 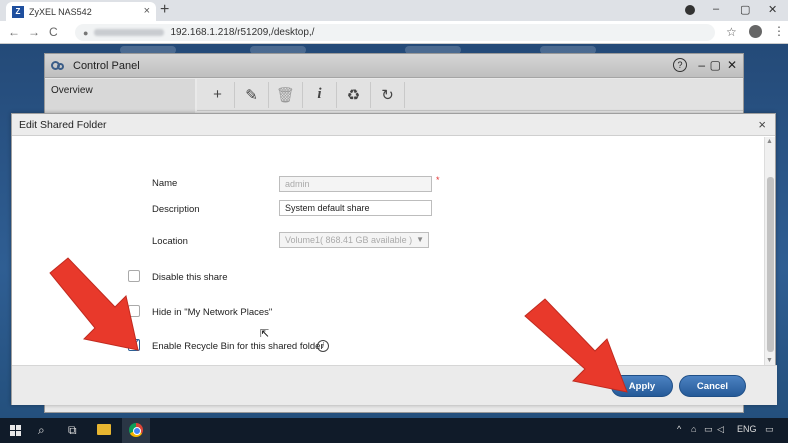 I want to click on browser-tab: Z ZyXEL NAS542 ×, so click(x=81, y=11).